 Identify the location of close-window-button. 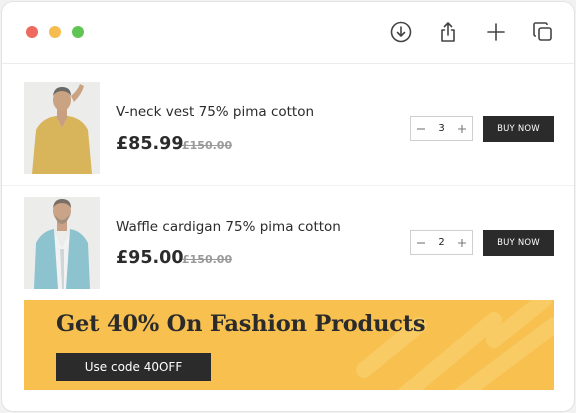
(32, 32).